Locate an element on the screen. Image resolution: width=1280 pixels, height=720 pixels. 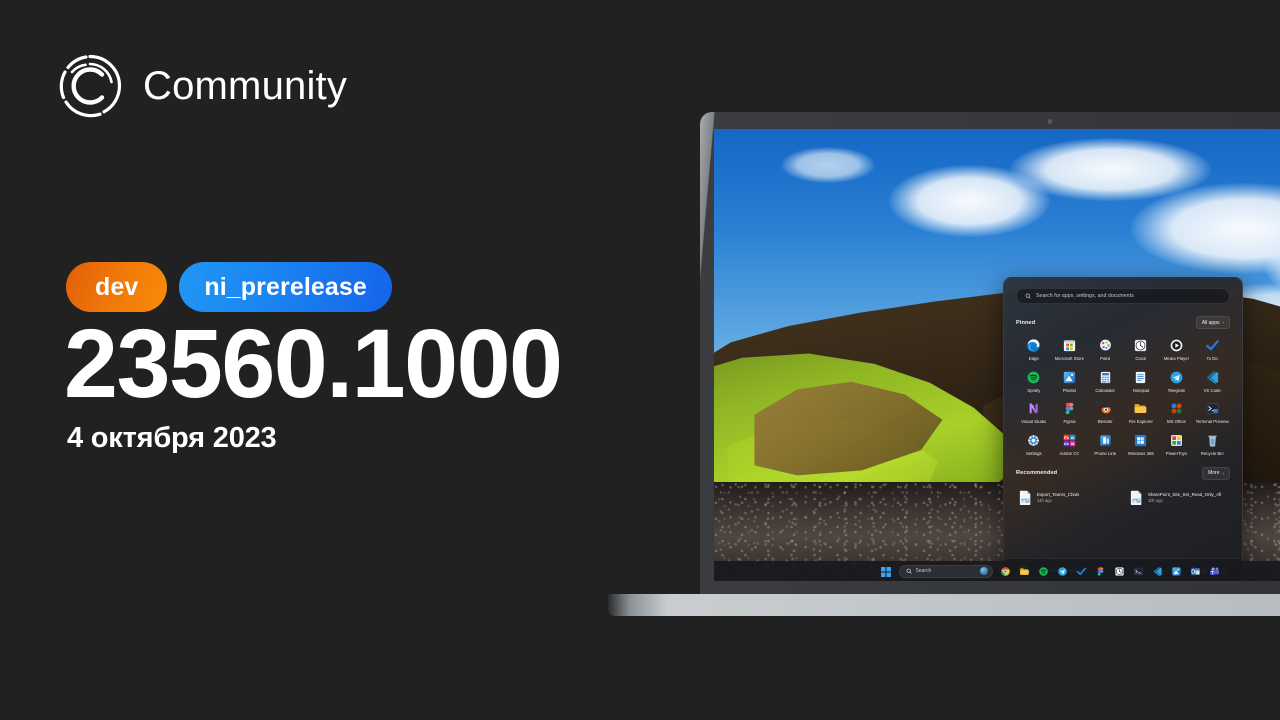
recommended-item-name: Export_Teams_Chats is located at coordinates (1058, 494).